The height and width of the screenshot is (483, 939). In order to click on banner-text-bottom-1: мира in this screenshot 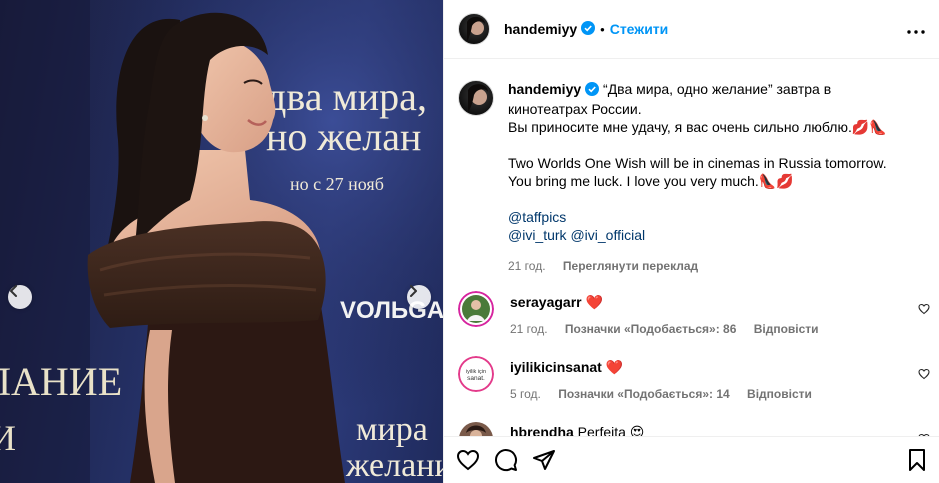, I will do `click(392, 429)`.